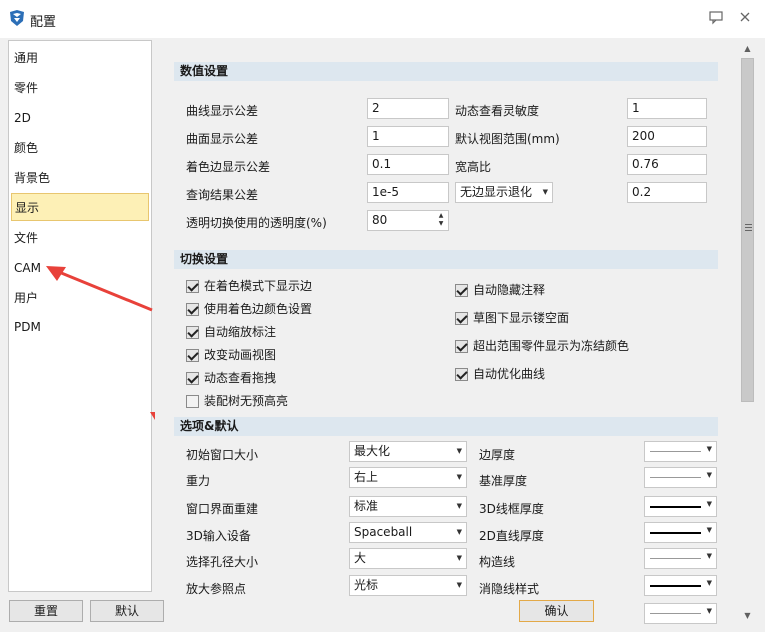 The image size is (765, 632). What do you see at coordinates (382, 19) in the screenshot?
I see `title-bar: 配置` at bounding box center [382, 19].